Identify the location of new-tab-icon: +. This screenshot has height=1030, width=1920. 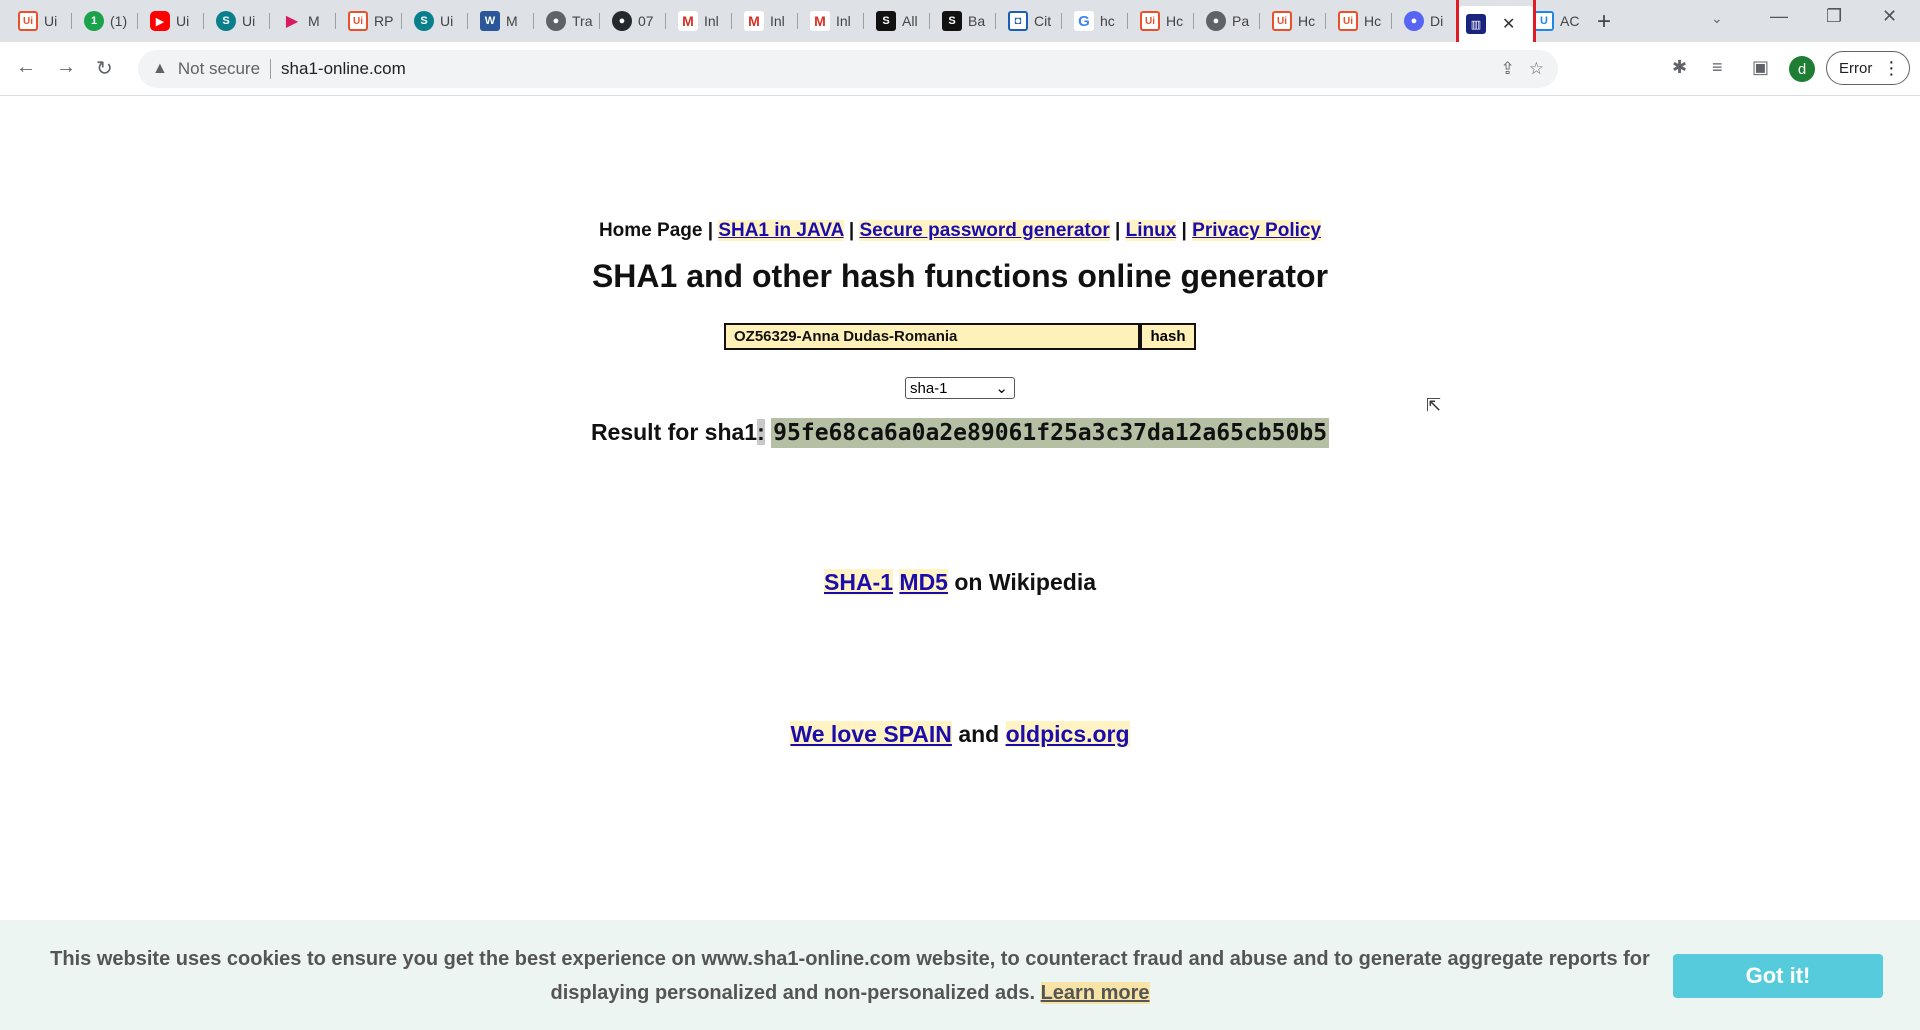
(1604, 22).